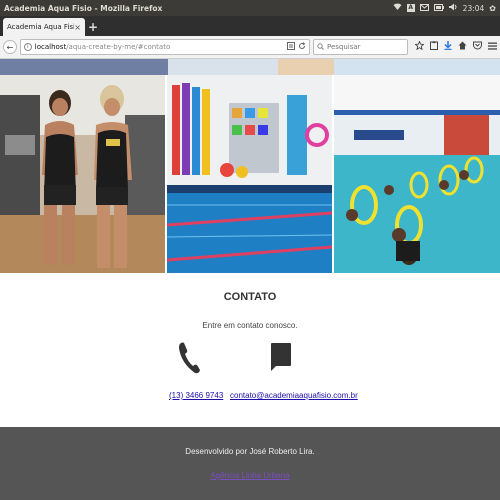 The height and width of the screenshot is (500, 500). I want to click on url-path: /aqua-create-by-me/#contato, so click(118, 47).